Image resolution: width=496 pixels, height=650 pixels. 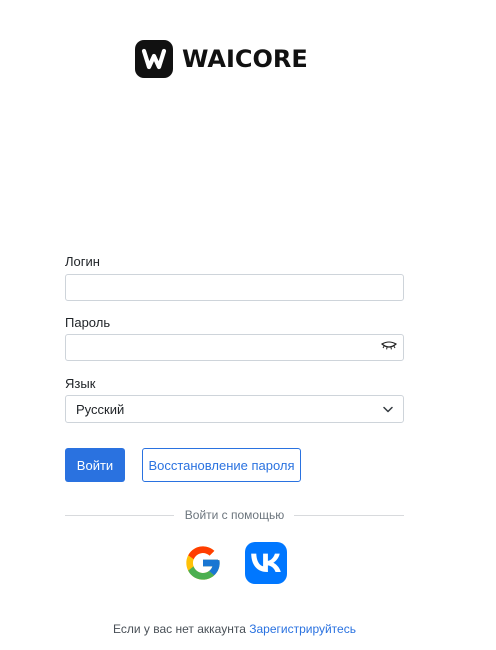 What do you see at coordinates (95, 465) in the screenshot?
I see `login-button: Войти` at bounding box center [95, 465].